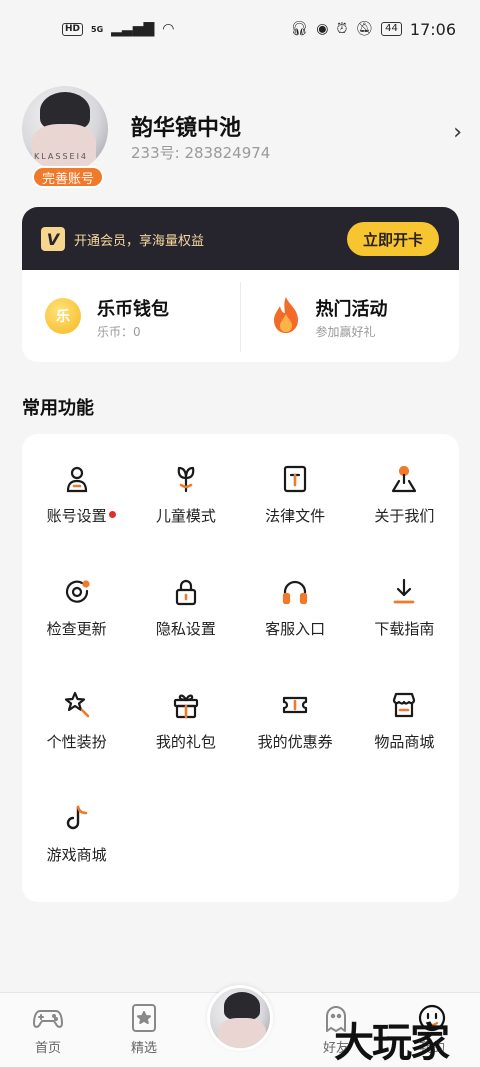 The image size is (480, 1067). Describe the element at coordinates (48, 1029) in the screenshot. I see `nav-home: 首页` at that location.